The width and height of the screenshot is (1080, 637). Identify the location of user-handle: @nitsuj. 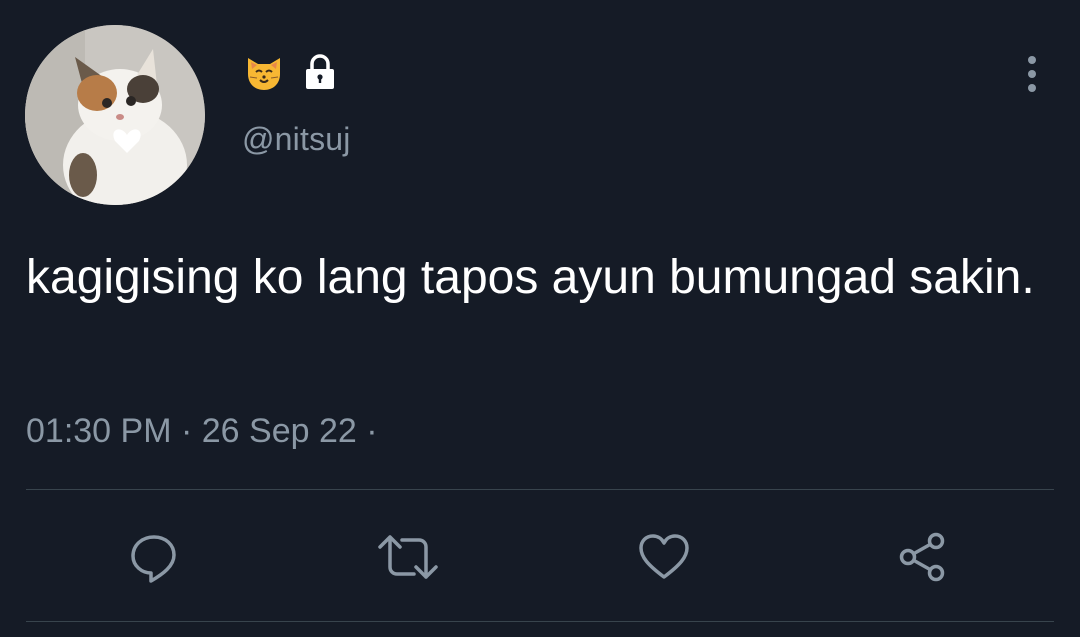
(296, 139).